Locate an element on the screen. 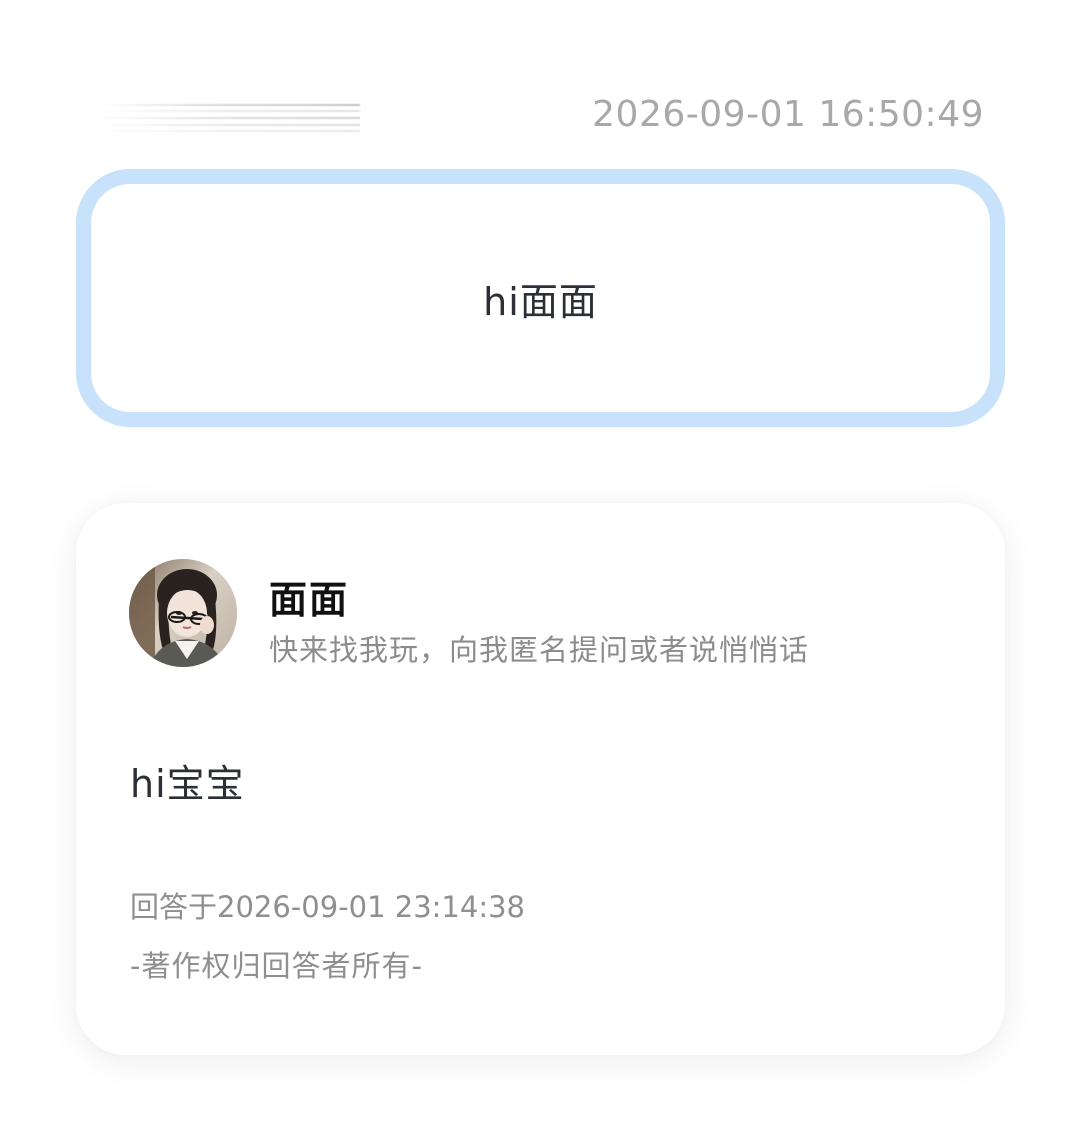 Image resolution: width=1080 pixels, height=1145 pixels. question-text: hi面面 is located at coordinates (540, 301).